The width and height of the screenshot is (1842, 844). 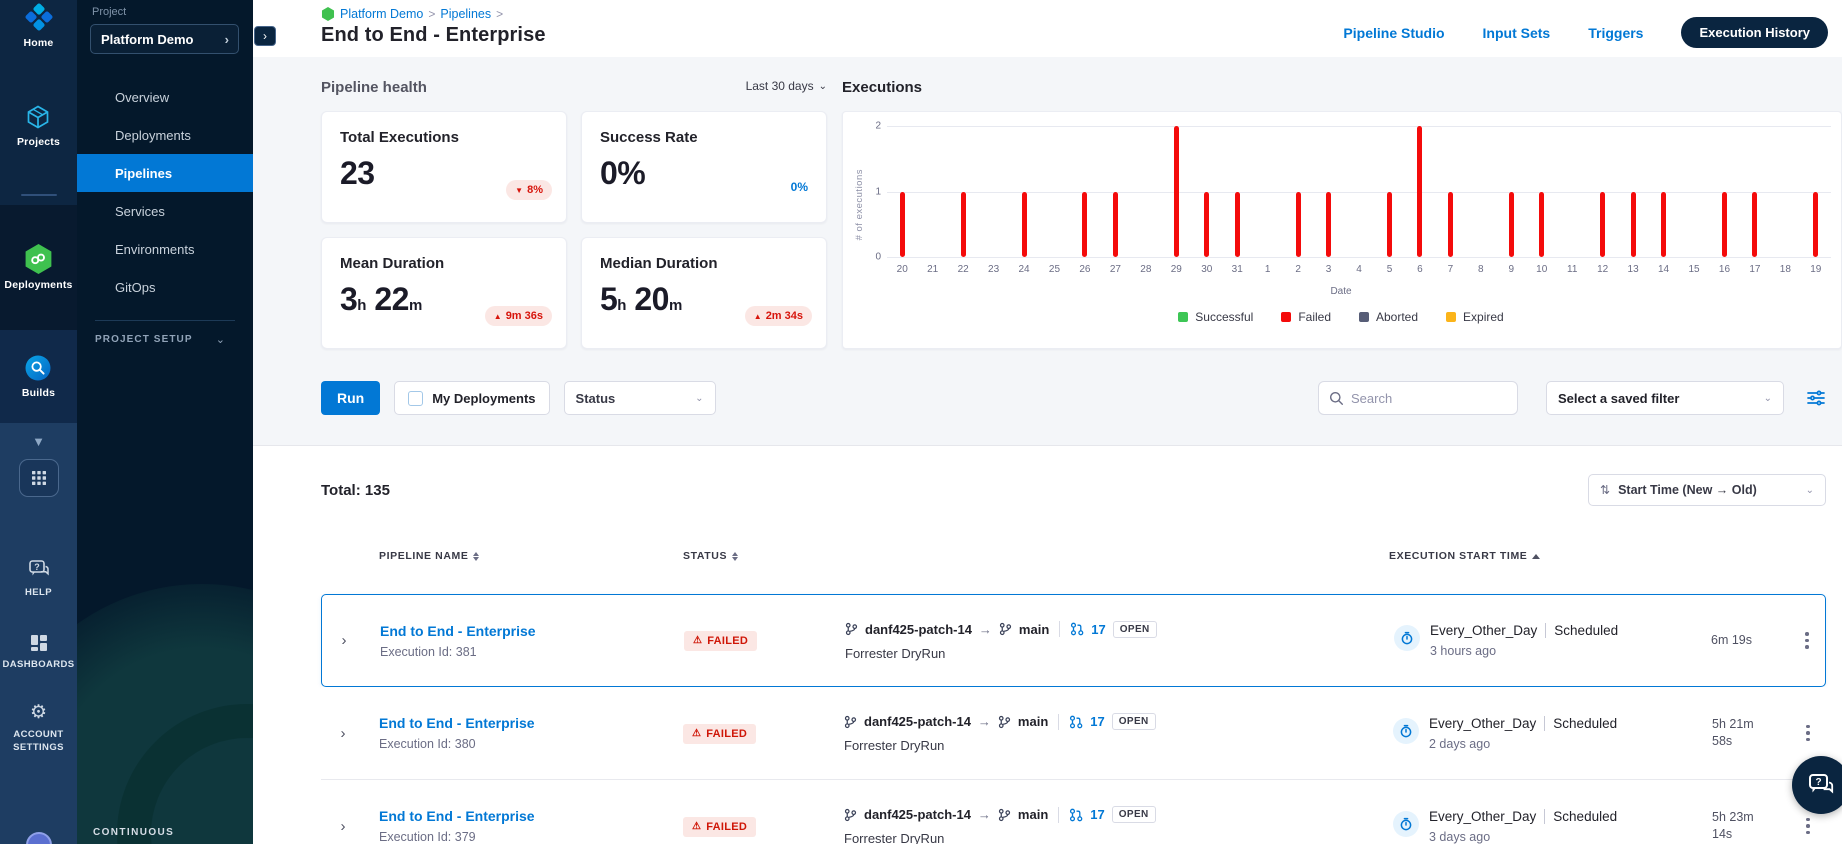 I want to click on chart-x-tick: 9, so click(x=1511, y=269).